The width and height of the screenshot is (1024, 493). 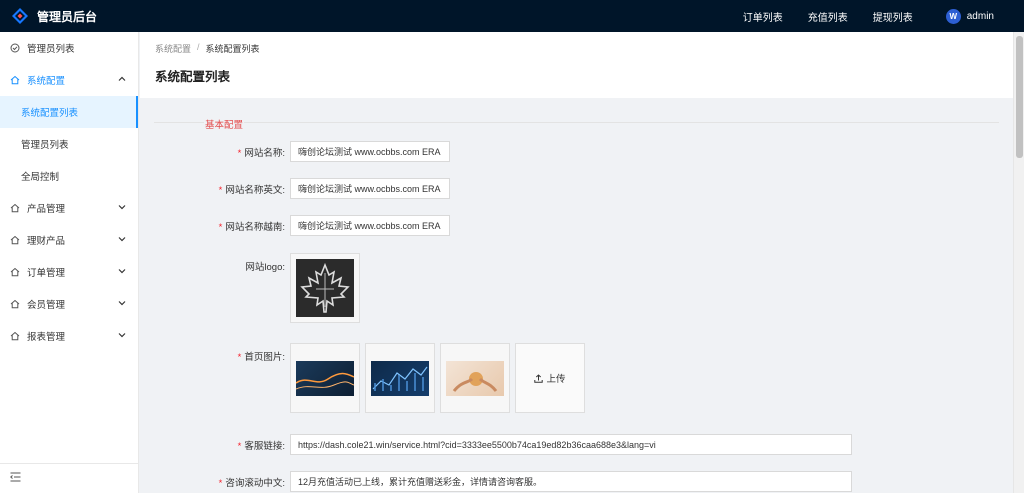 I want to click on home-images-label: * 首页图片:, so click(x=261, y=357).